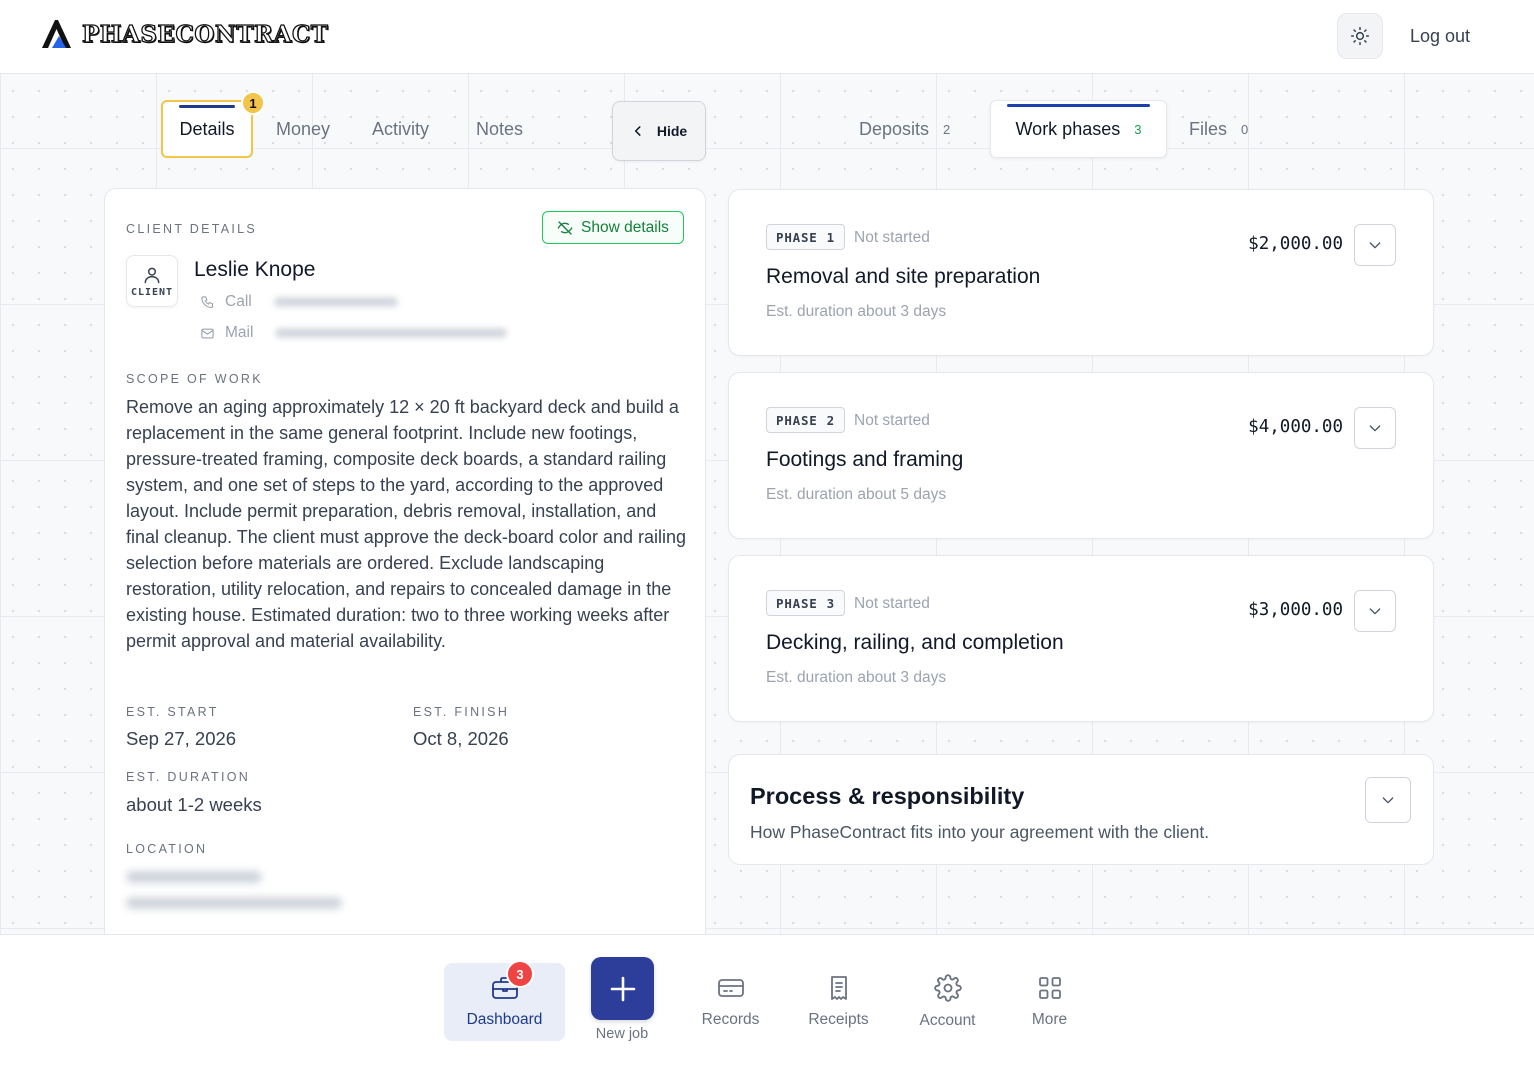 This screenshot has width=1534, height=1066. Describe the element at coordinates (565, 227) in the screenshot. I see `eye-off-icon` at that location.